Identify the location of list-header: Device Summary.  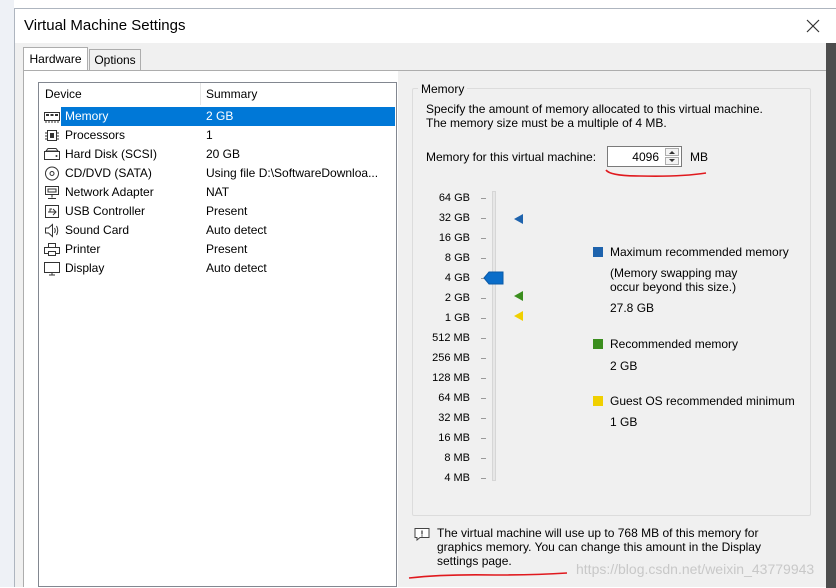
(217, 94).